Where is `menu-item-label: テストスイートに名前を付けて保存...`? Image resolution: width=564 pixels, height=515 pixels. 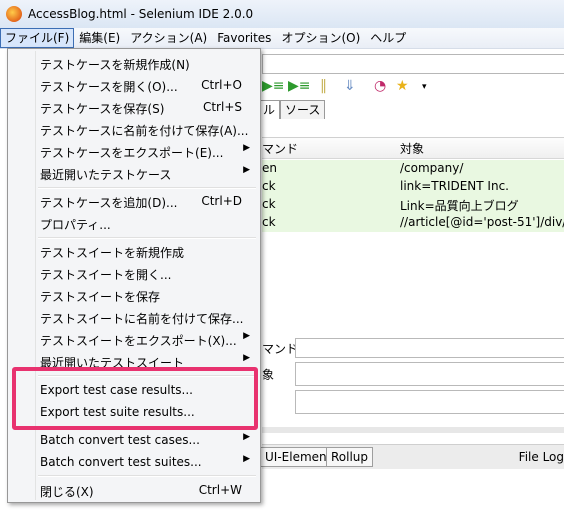
menu-item-label: テストスイートに名前を付けて保存... is located at coordinates (142, 319).